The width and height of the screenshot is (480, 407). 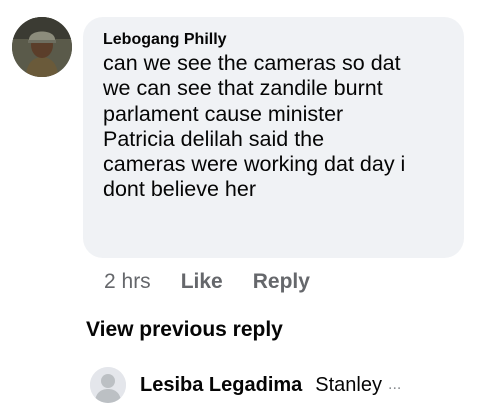 I want to click on comment-timestamp: 2 hrs, so click(x=127, y=282).